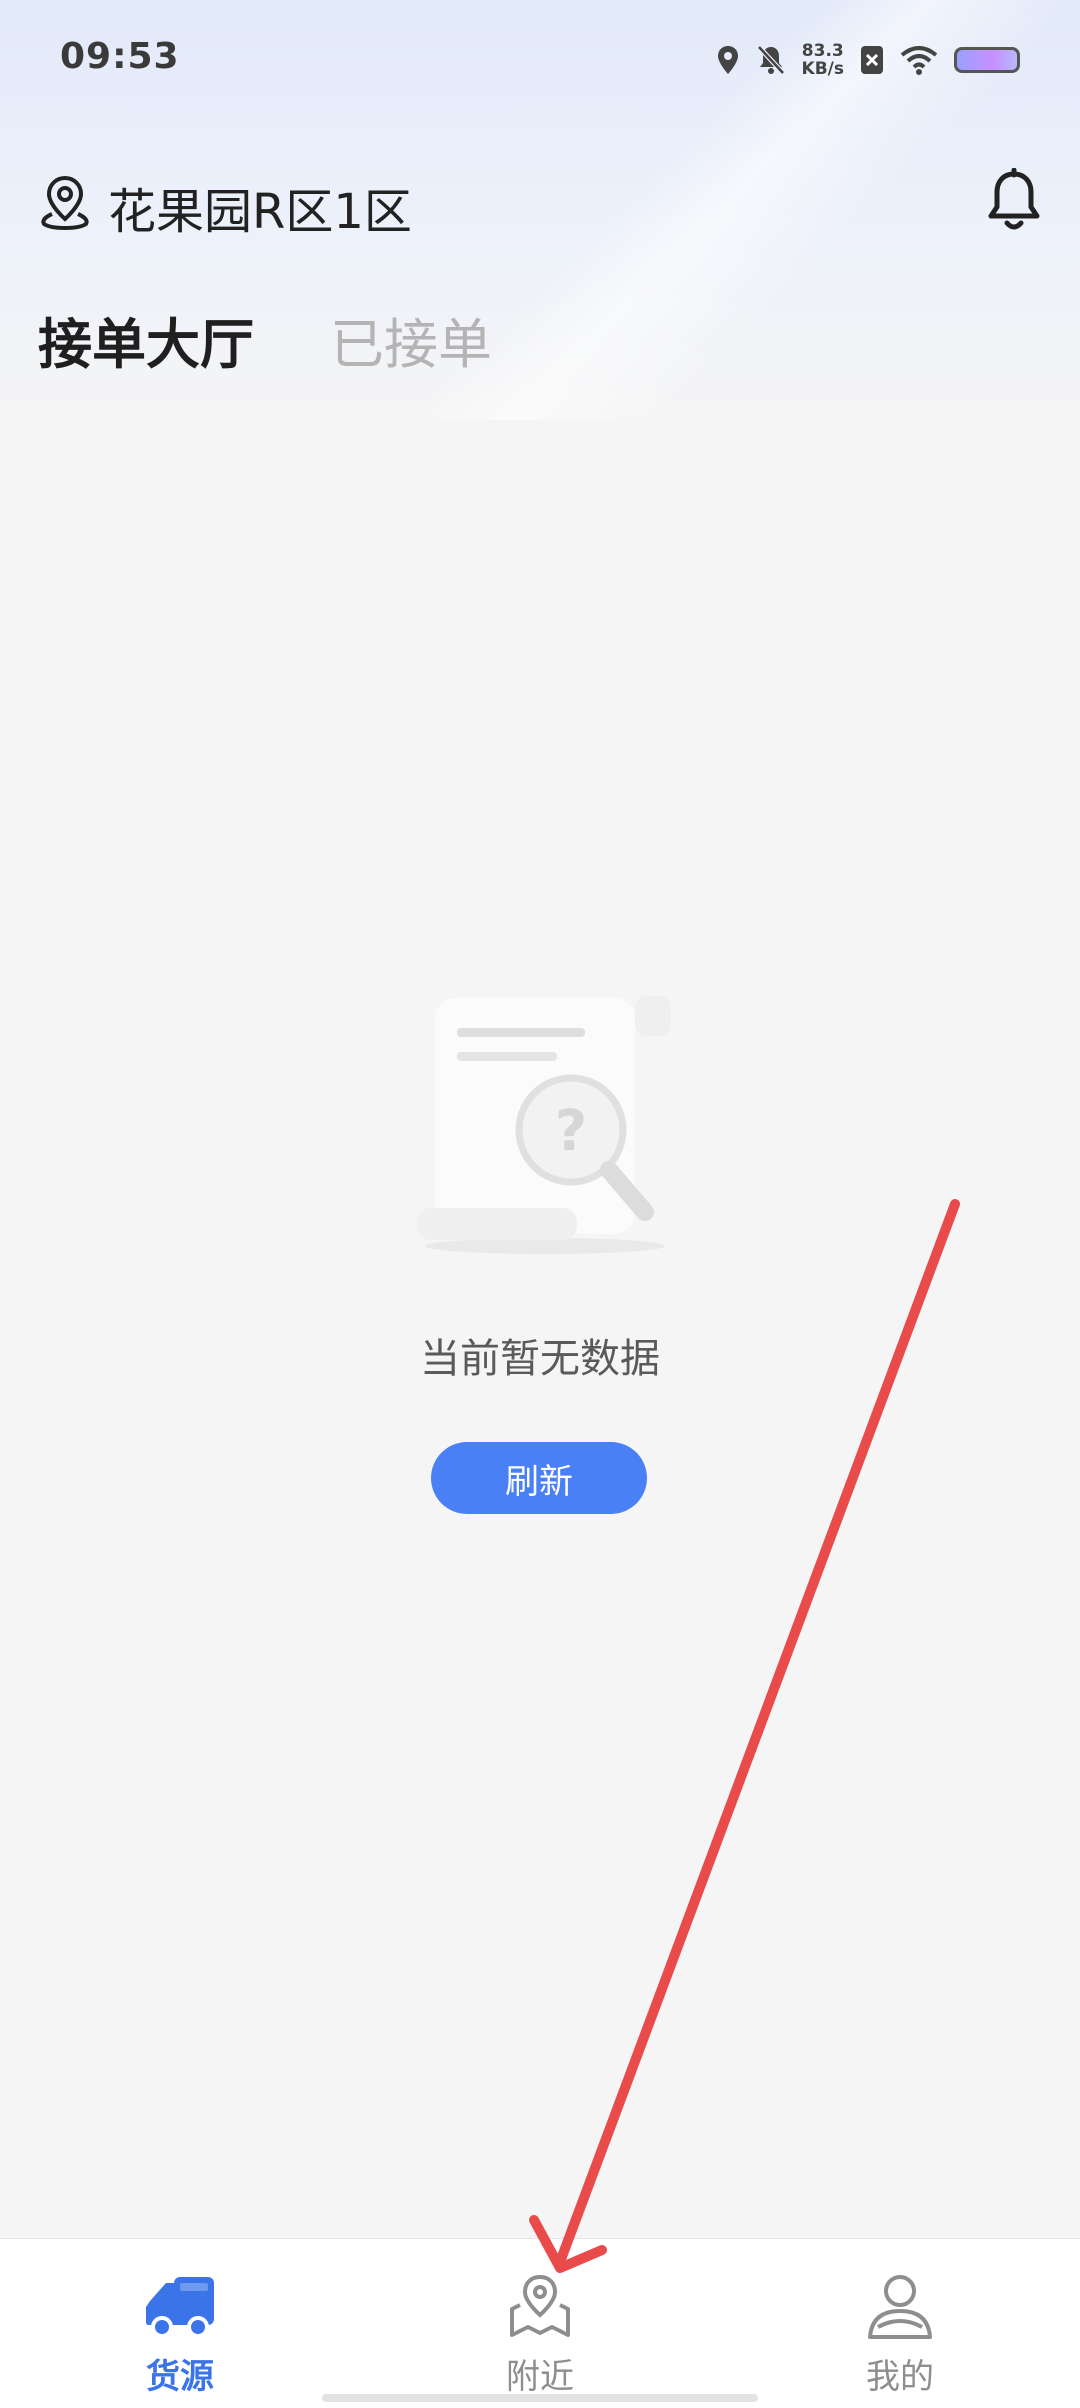 The image size is (1080, 2408). Describe the element at coordinates (727, 60) in the screenshot. I see `location-icon` at that location.